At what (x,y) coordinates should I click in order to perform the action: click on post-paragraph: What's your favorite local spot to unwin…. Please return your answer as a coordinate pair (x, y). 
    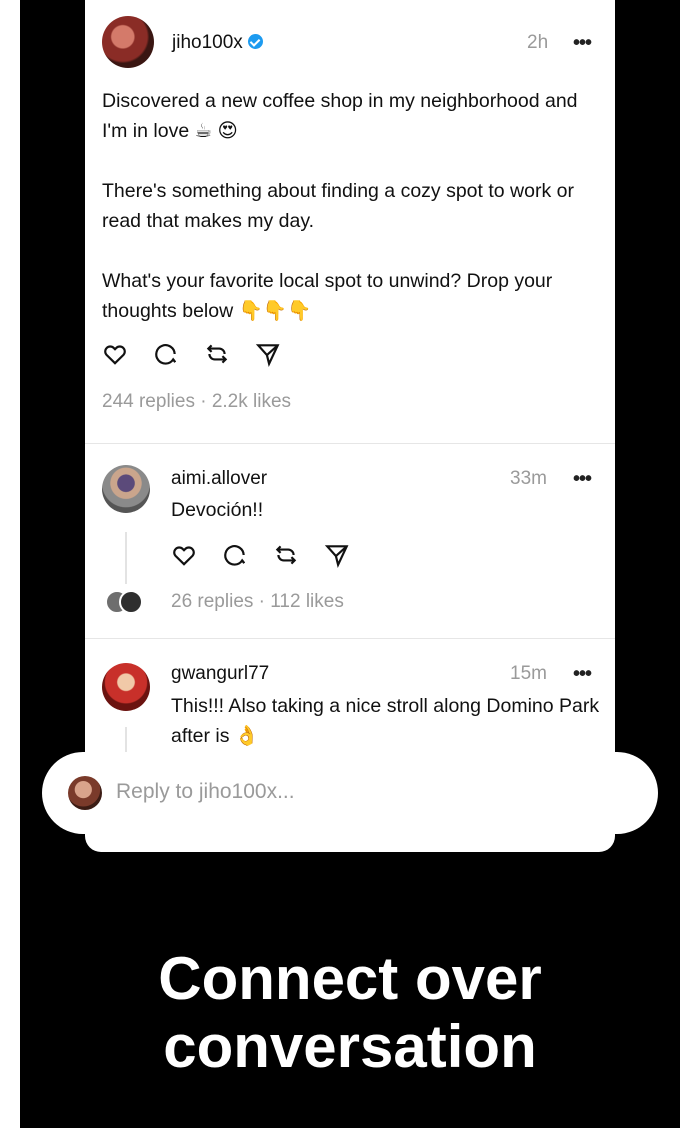
    Looking at the image, I should click on (327, 296).